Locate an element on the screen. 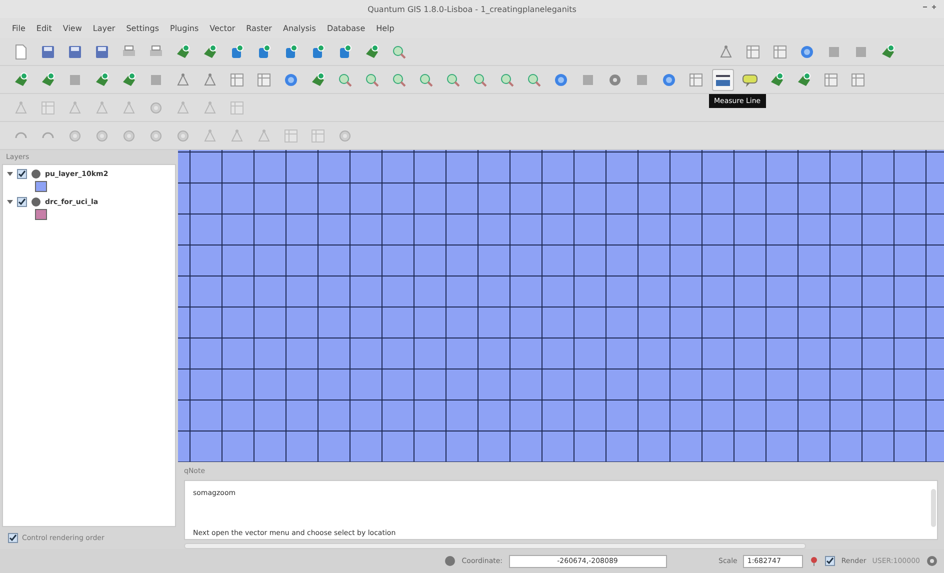 The image size is (944, 573). menu-item: View is located at coordinates (72, 28).